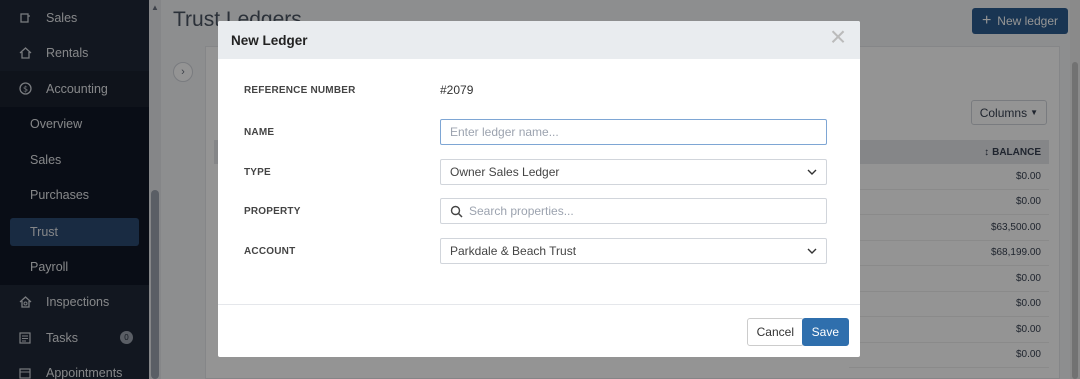 Image resolution: width=1080 pixels, height=379 pixels. What do you see at coordinates (257, 172) in the screenshot?
I see `type-label: TYPE` at bounding box center [257, 172].